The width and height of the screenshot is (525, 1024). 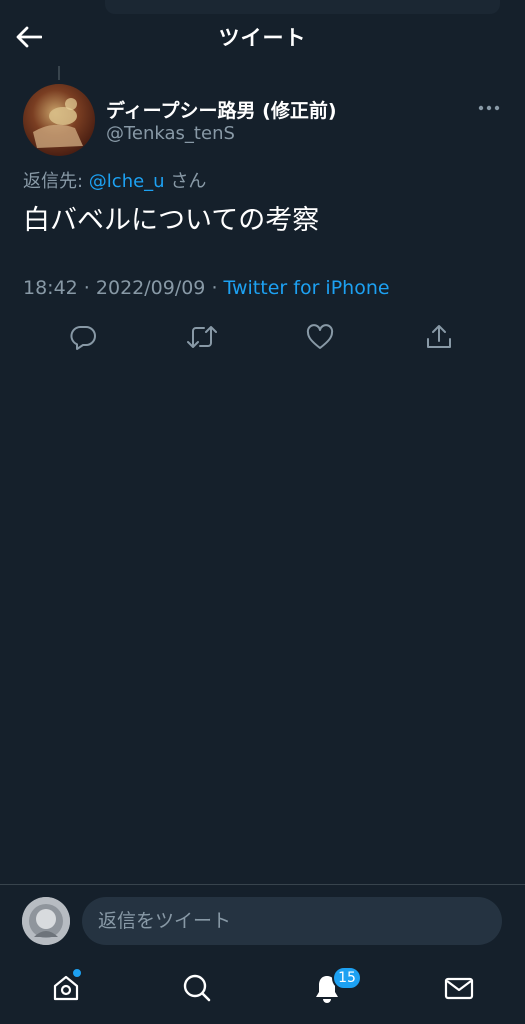 What do you see at coordinates (221, 109) in the screenshot?
I see `display-name: ディープシー路男 (修正前)` at bounding box center [221, 109].